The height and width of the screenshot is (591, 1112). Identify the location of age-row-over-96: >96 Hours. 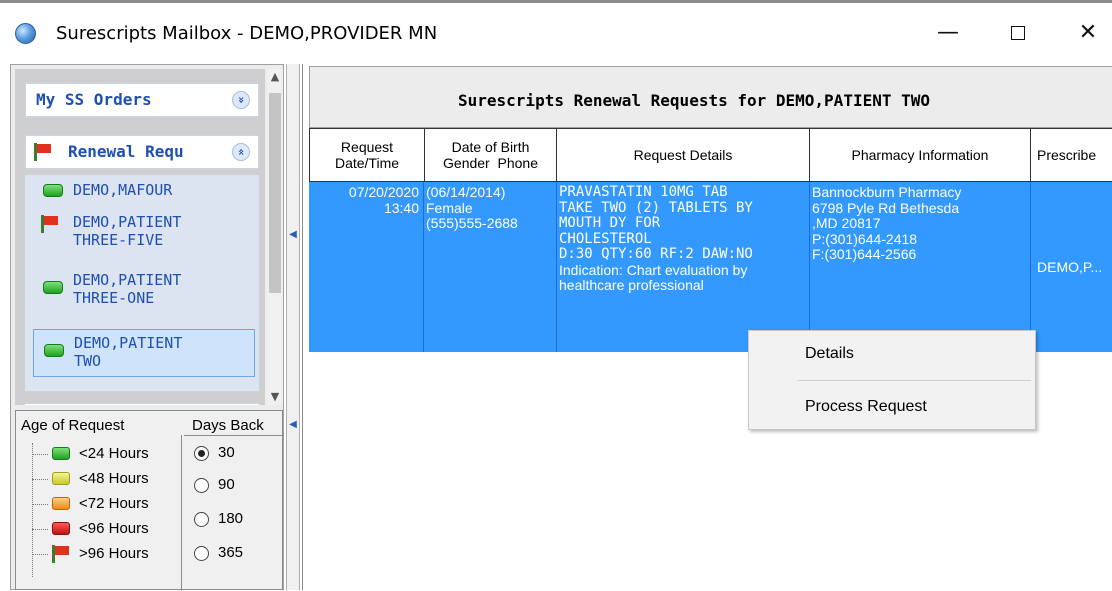
(107, 555).